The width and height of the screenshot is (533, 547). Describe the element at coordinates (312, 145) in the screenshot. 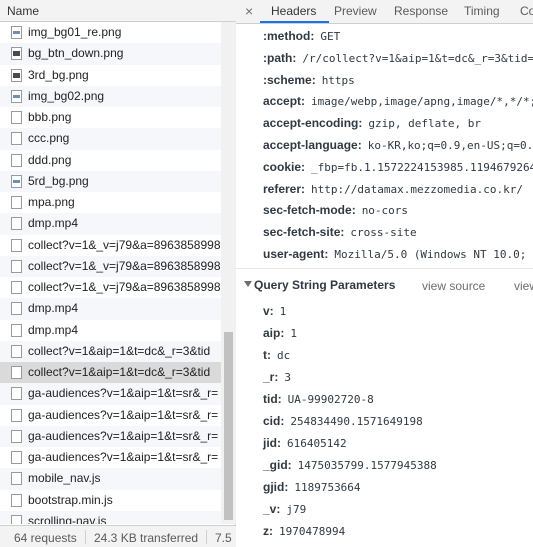

I see `header-key: accept-language:` at that location.